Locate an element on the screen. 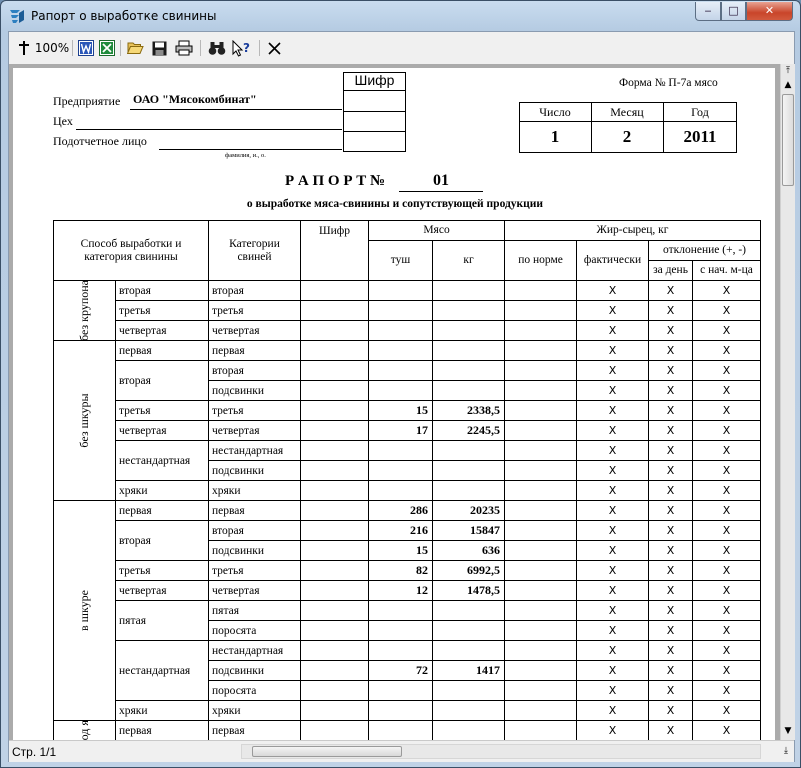 Image resolution: width=801 pixels, height=768 pixels. app-icon is located at coordinates (17, 16).